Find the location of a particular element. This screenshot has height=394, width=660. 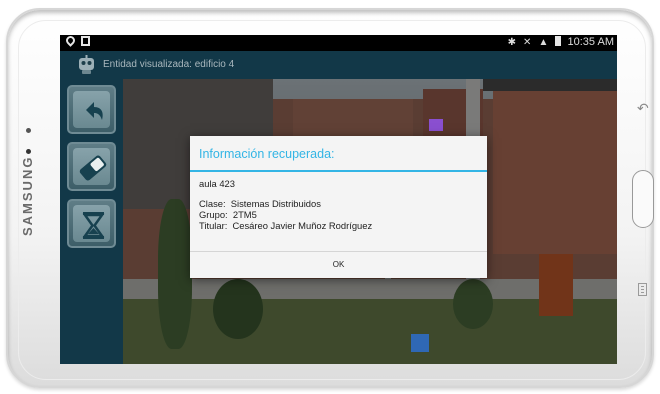

status-time: 10:35 AM is located at coordinates (590, 42).